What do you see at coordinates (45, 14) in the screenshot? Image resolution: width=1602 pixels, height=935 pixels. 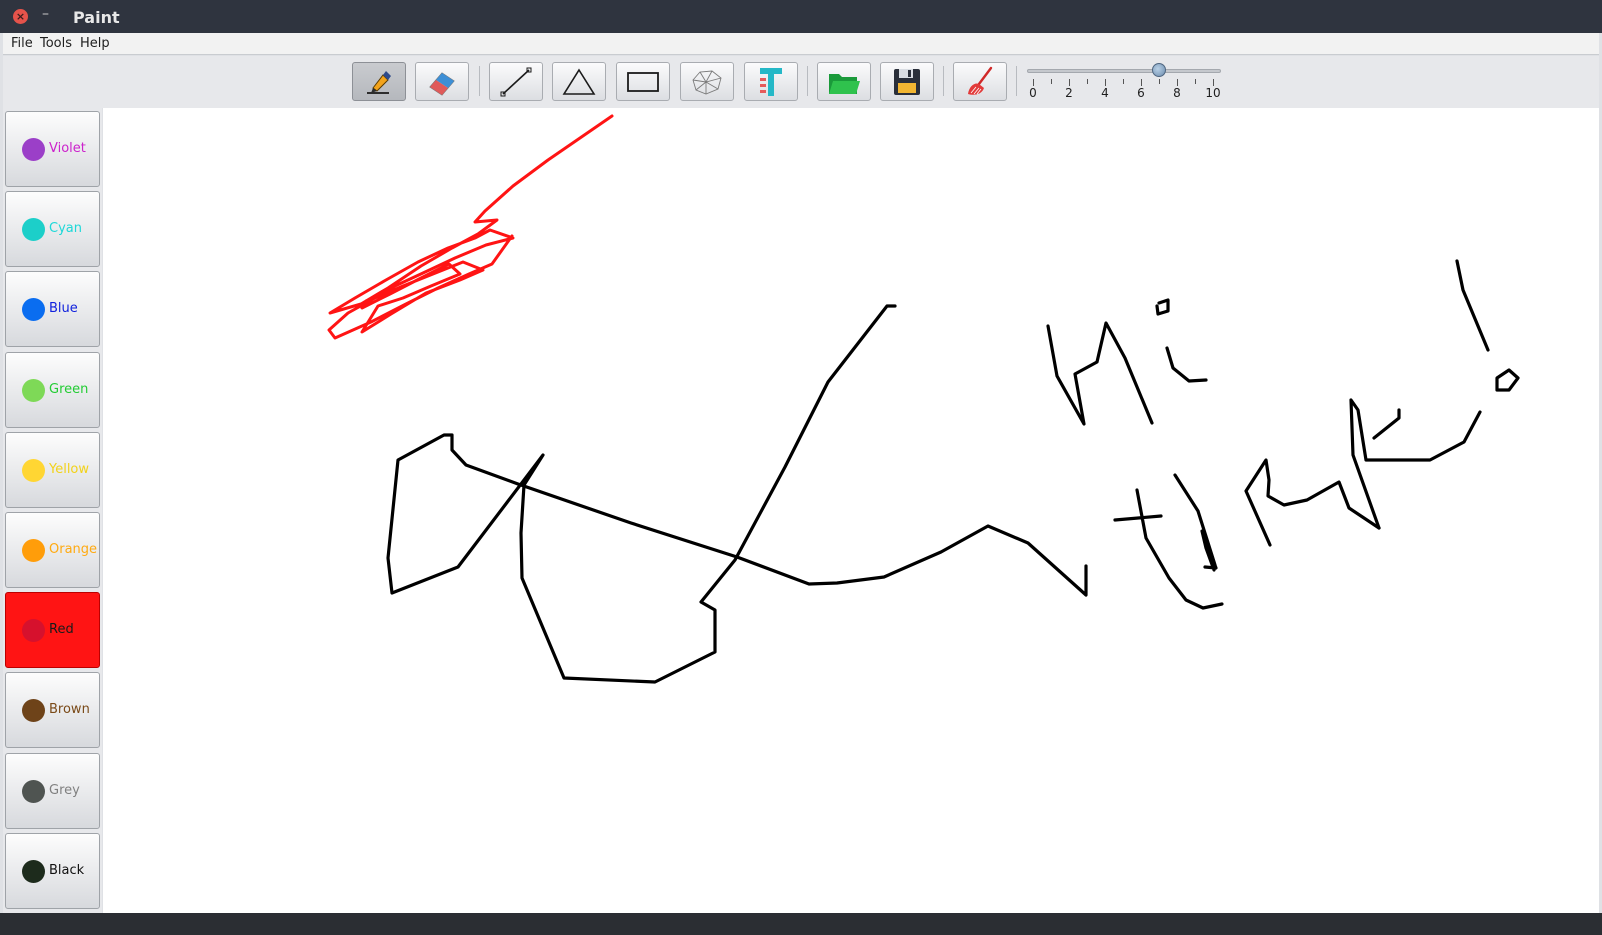 I see `minimize-window-button: –` at bounding box center [45, 14].